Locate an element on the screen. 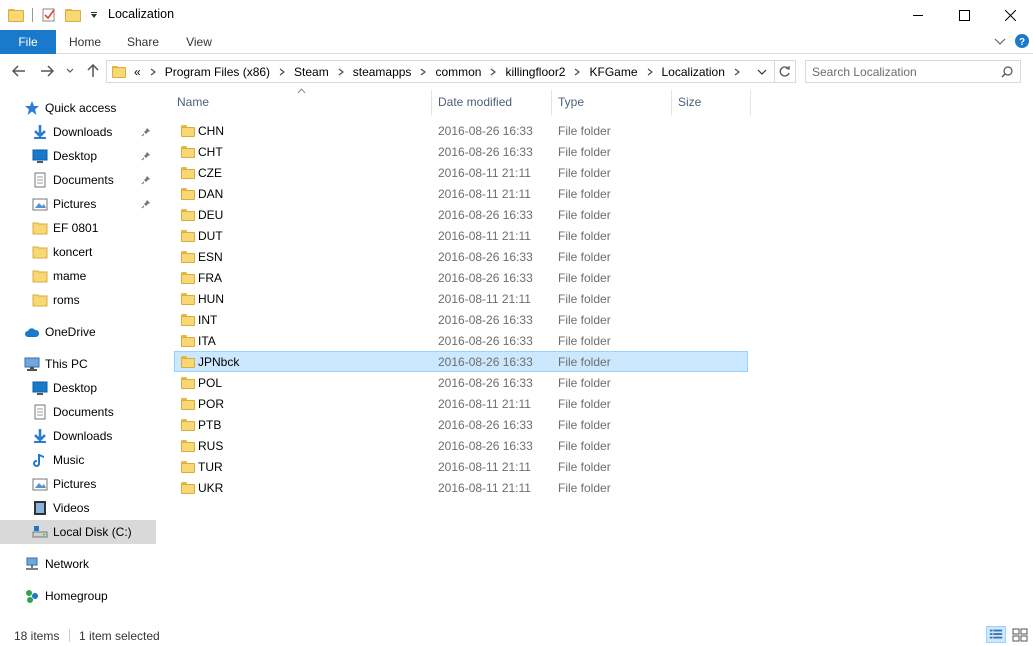 The image size is (1033, 646). sidebar-item-this-pc: This PC is located at coordinates (78, 364).